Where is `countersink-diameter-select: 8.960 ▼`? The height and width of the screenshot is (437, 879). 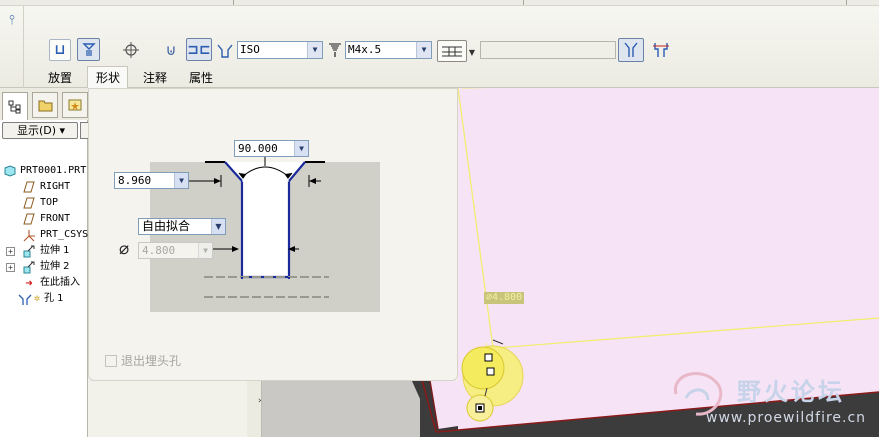 countersink-diameter-select: 8.960 ▼ is located at coordinates (151, 180).